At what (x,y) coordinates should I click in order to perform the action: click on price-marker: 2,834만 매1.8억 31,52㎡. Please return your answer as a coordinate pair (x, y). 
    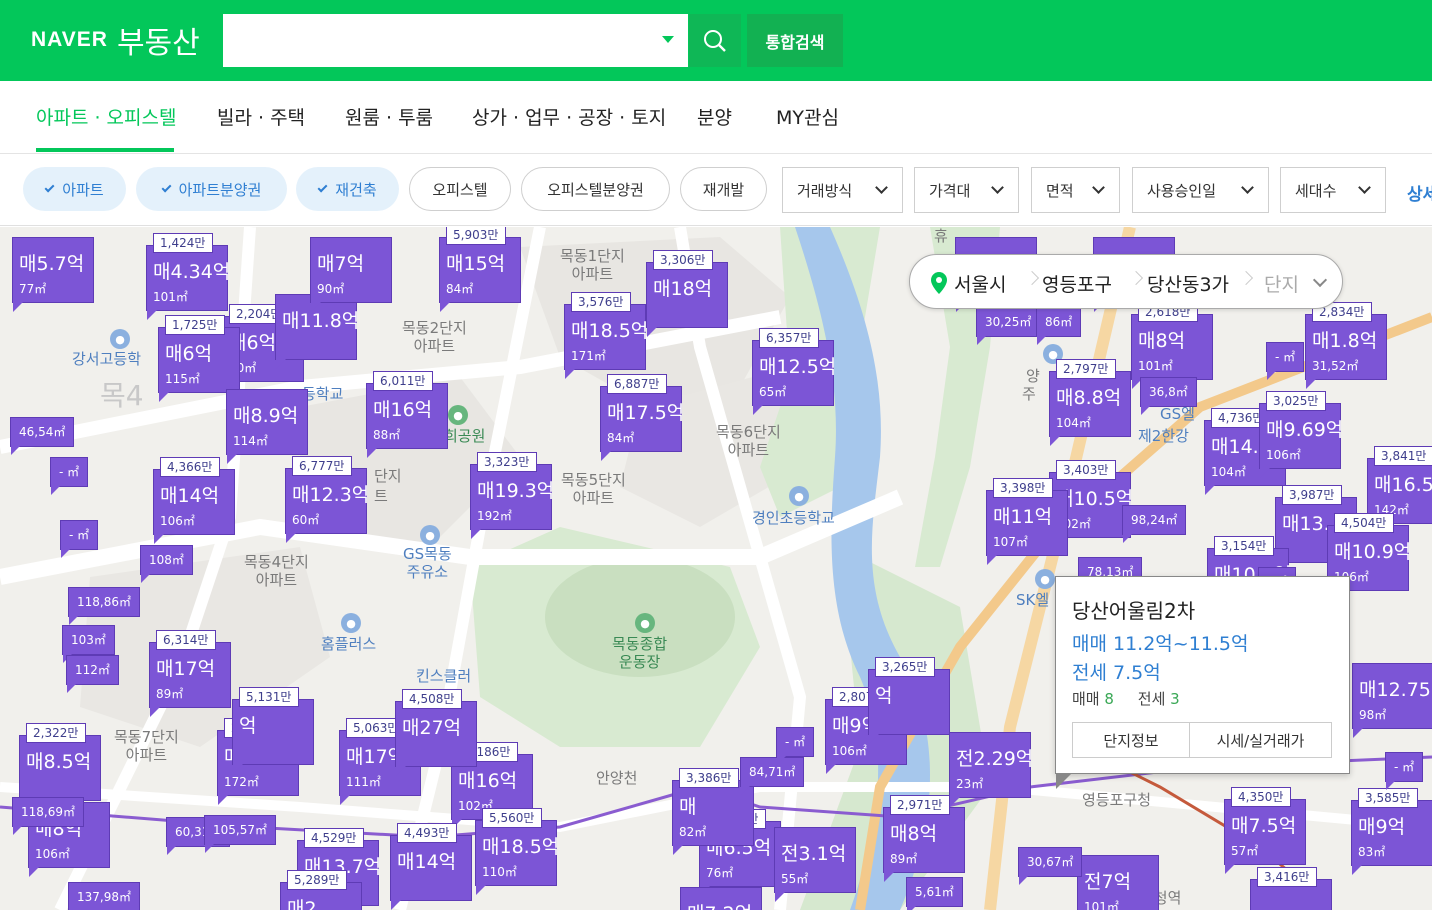
    Looking at the image, I should click on (1346, 345).